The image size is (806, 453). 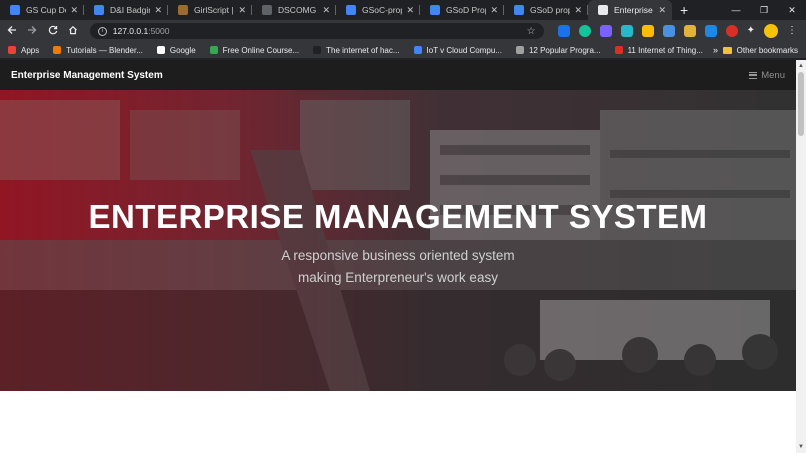 What do you see at coordinates (23, 50) in the screenshot?
I see `bookmark-item: Apps` at bounding box center [23, 50].